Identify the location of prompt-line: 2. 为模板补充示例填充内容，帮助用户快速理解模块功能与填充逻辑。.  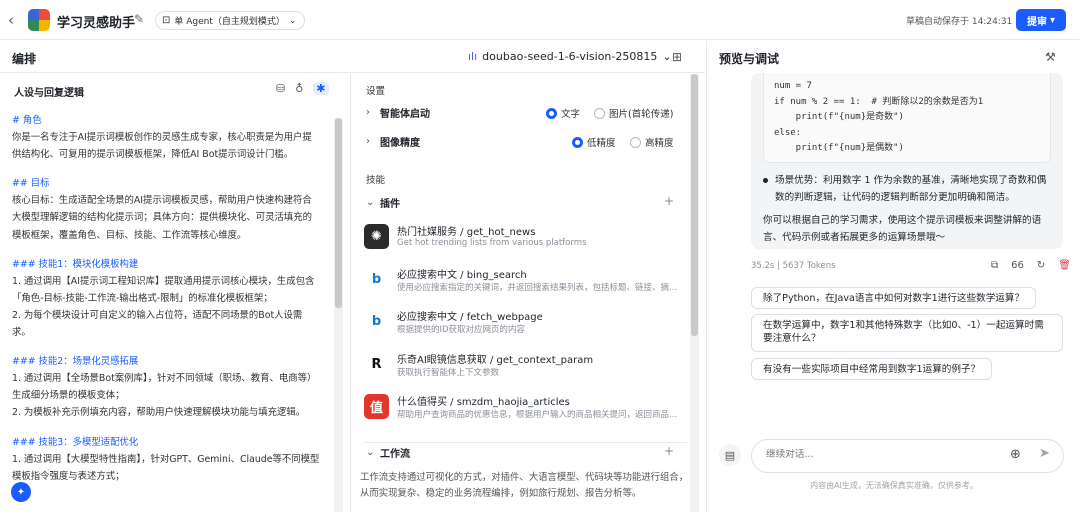
(159, 413).